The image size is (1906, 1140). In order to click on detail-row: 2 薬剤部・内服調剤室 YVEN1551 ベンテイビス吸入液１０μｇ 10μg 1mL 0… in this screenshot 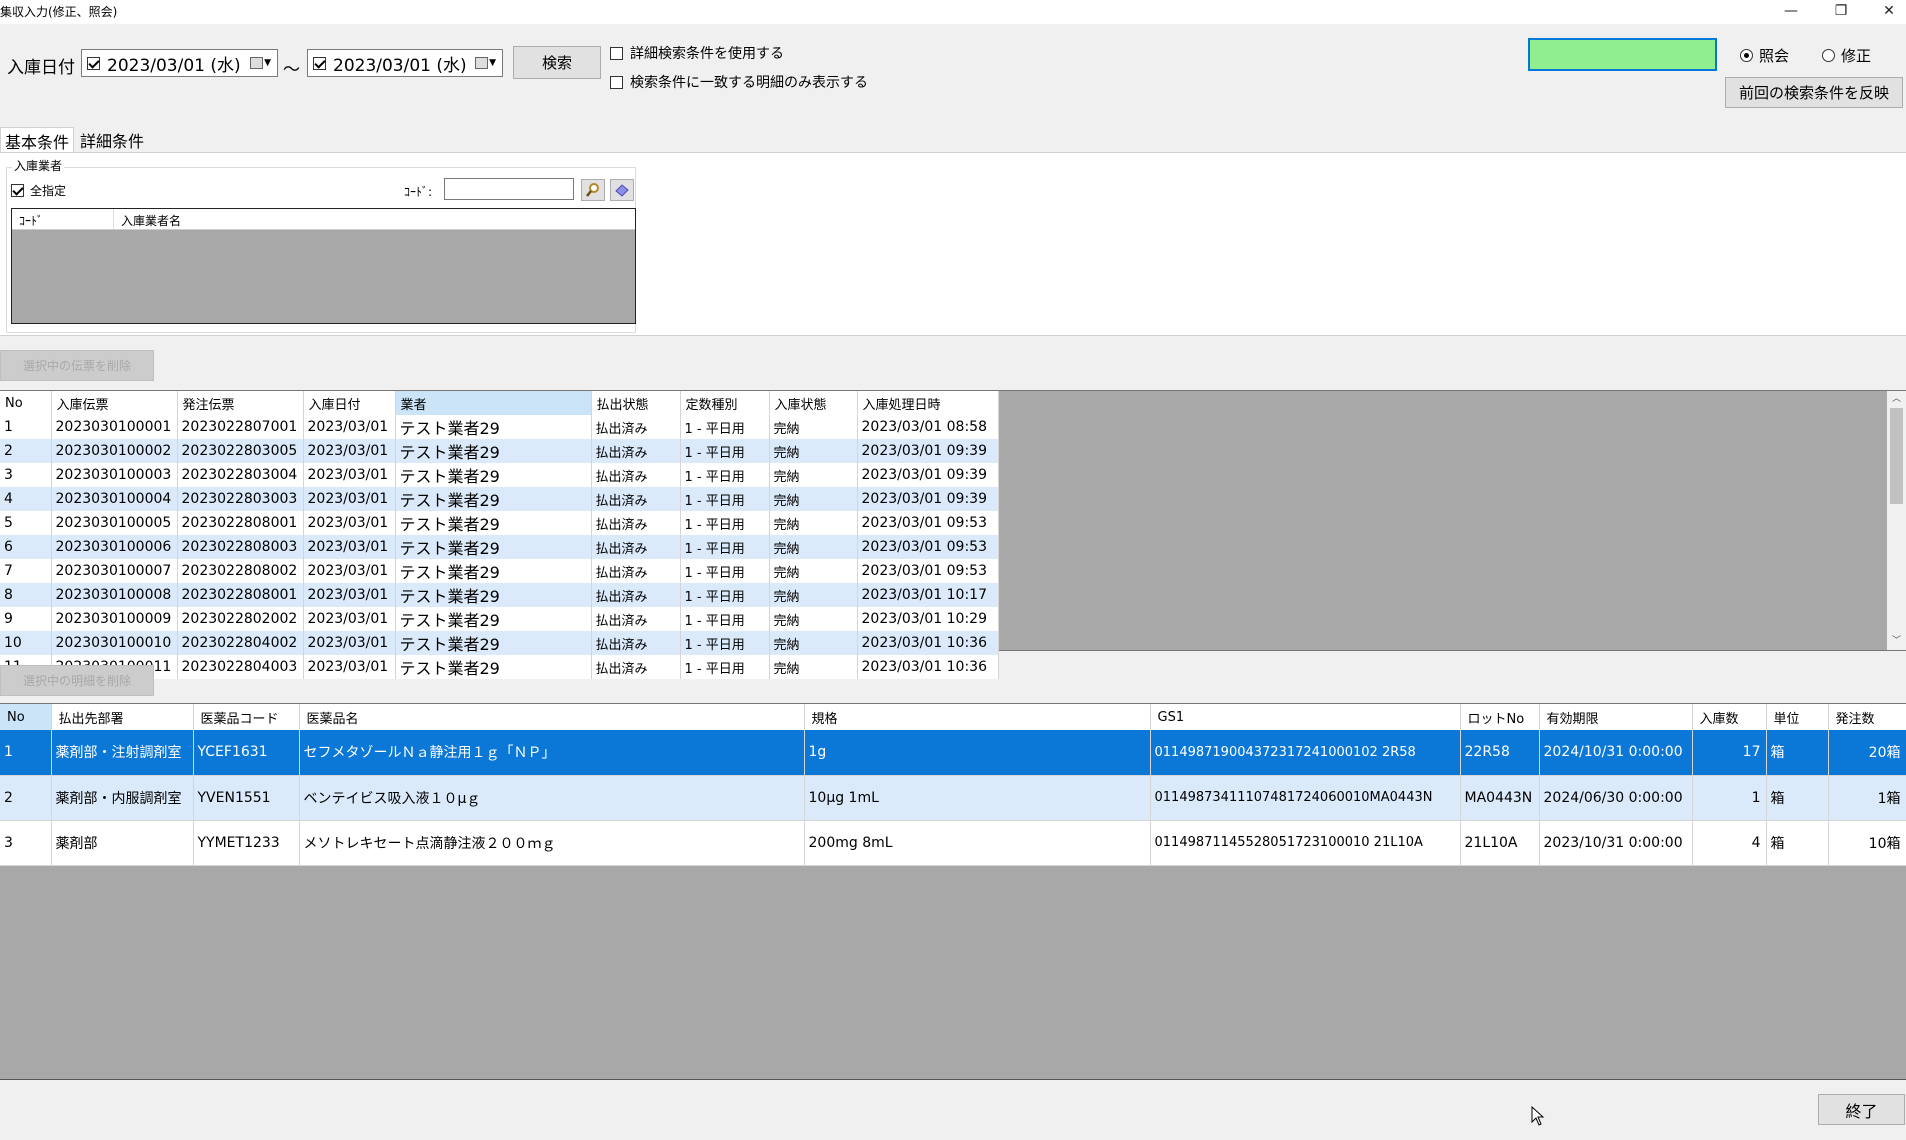, I will do `click(953, 798)`.